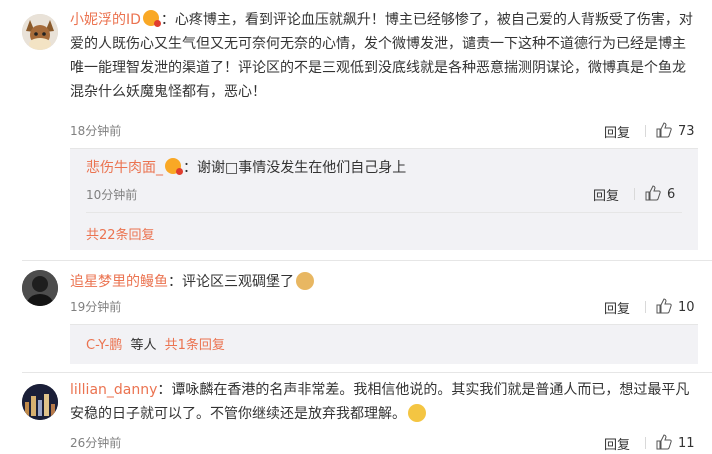 This screenshot has height=454, width=712. I want to click on doge-emoji-icon, so click(305, 281).